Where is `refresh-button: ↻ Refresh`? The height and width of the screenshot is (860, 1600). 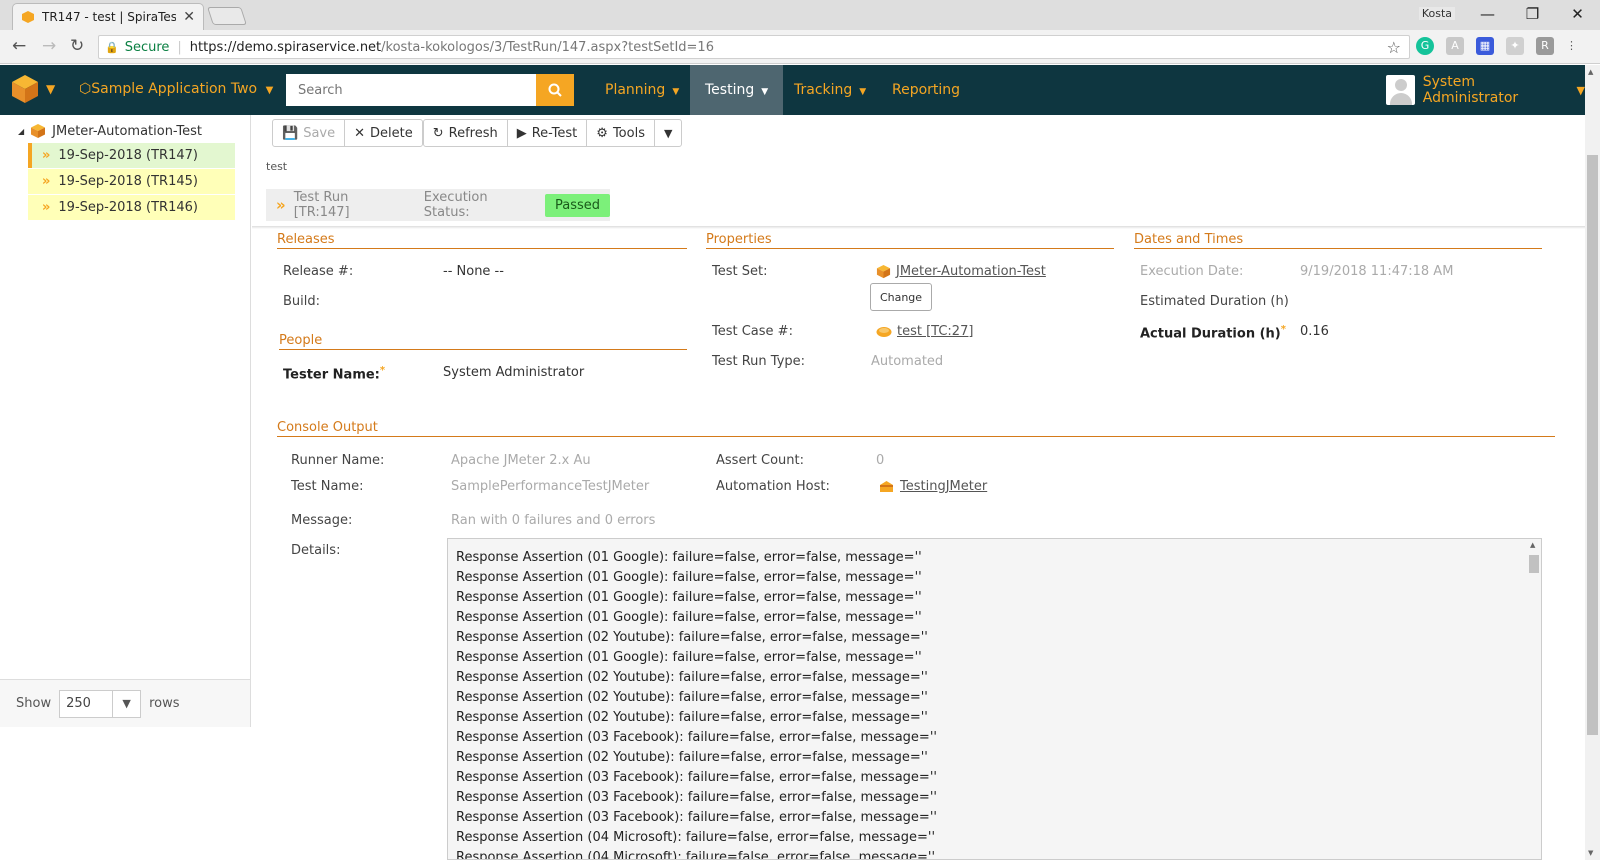 refresh-button: ↻ Refresh is located at coordinates (465, 133).